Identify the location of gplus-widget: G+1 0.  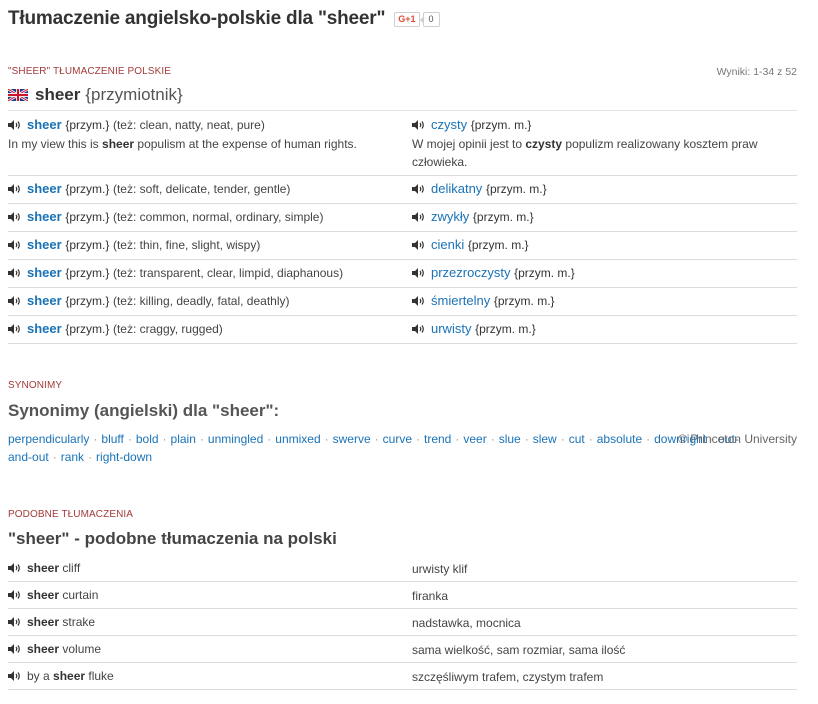
(417, 19).